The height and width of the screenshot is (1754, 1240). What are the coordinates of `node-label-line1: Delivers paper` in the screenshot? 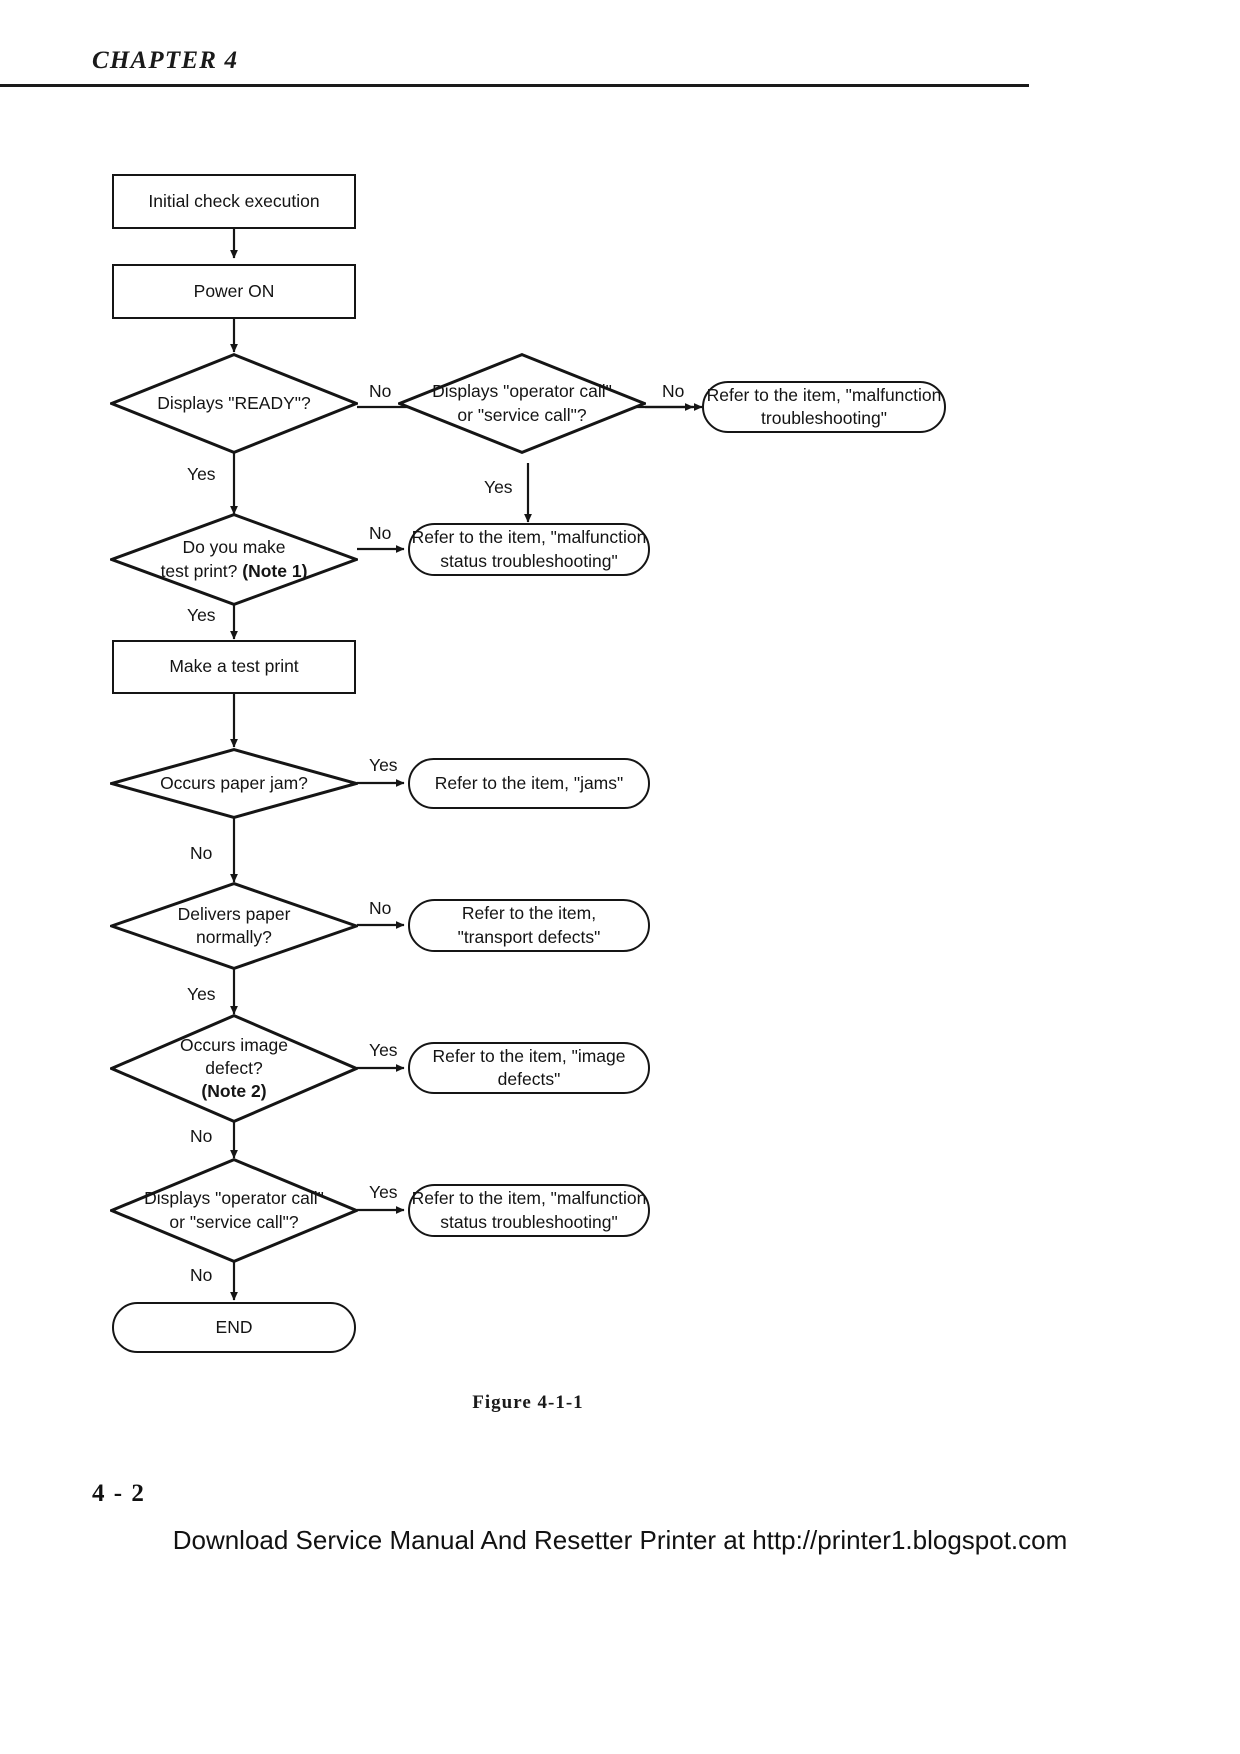 It's located at (234, 913).